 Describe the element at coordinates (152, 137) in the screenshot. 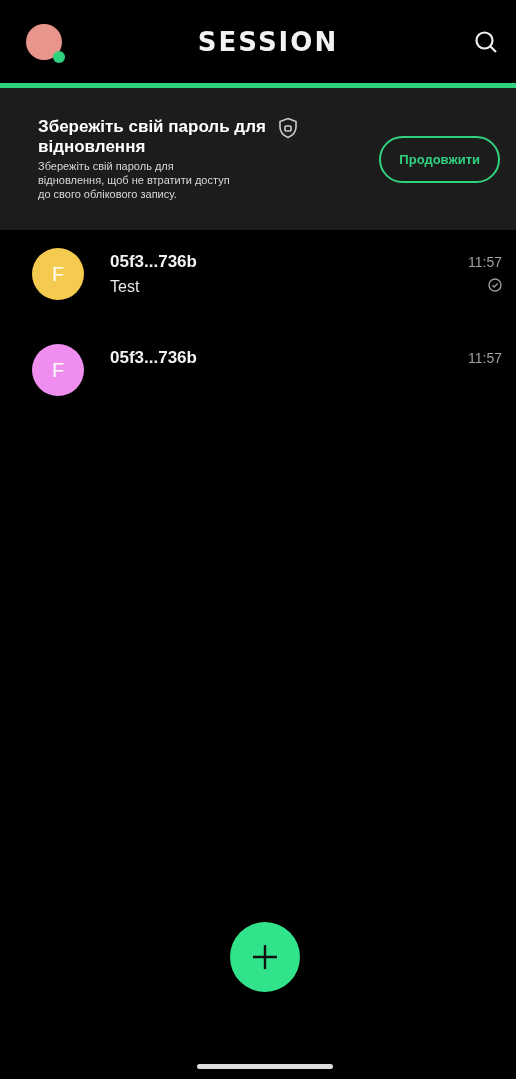

I see `banner-title: Збережіть свій пароль для відновлення` at that location.